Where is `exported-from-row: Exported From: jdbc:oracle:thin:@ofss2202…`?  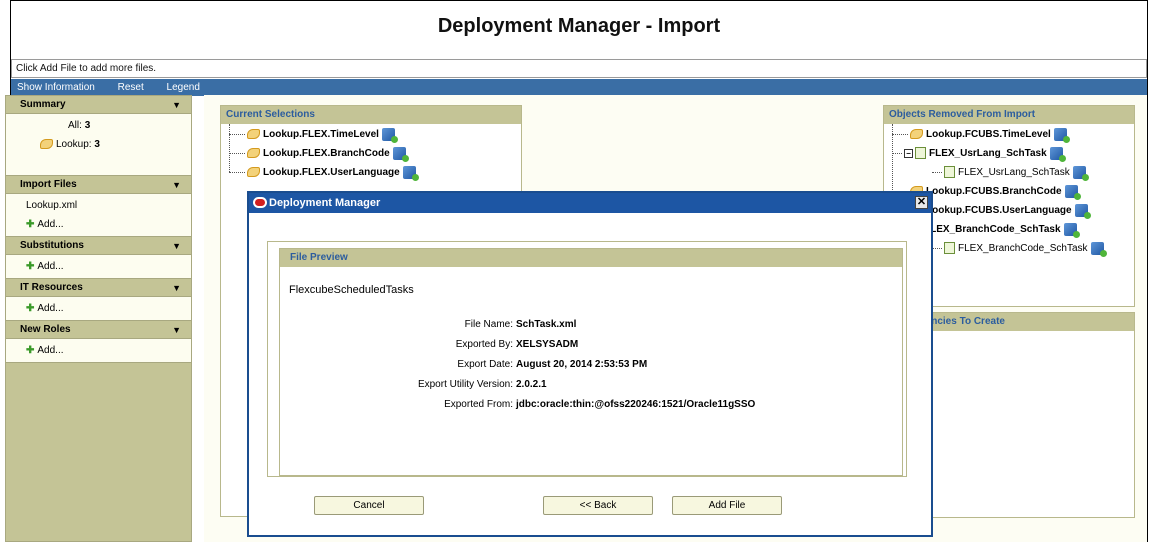
exported-from-row: Exported From: jdbc:oracle:thin:@ofss2202… is located at coordinates (592, 405).